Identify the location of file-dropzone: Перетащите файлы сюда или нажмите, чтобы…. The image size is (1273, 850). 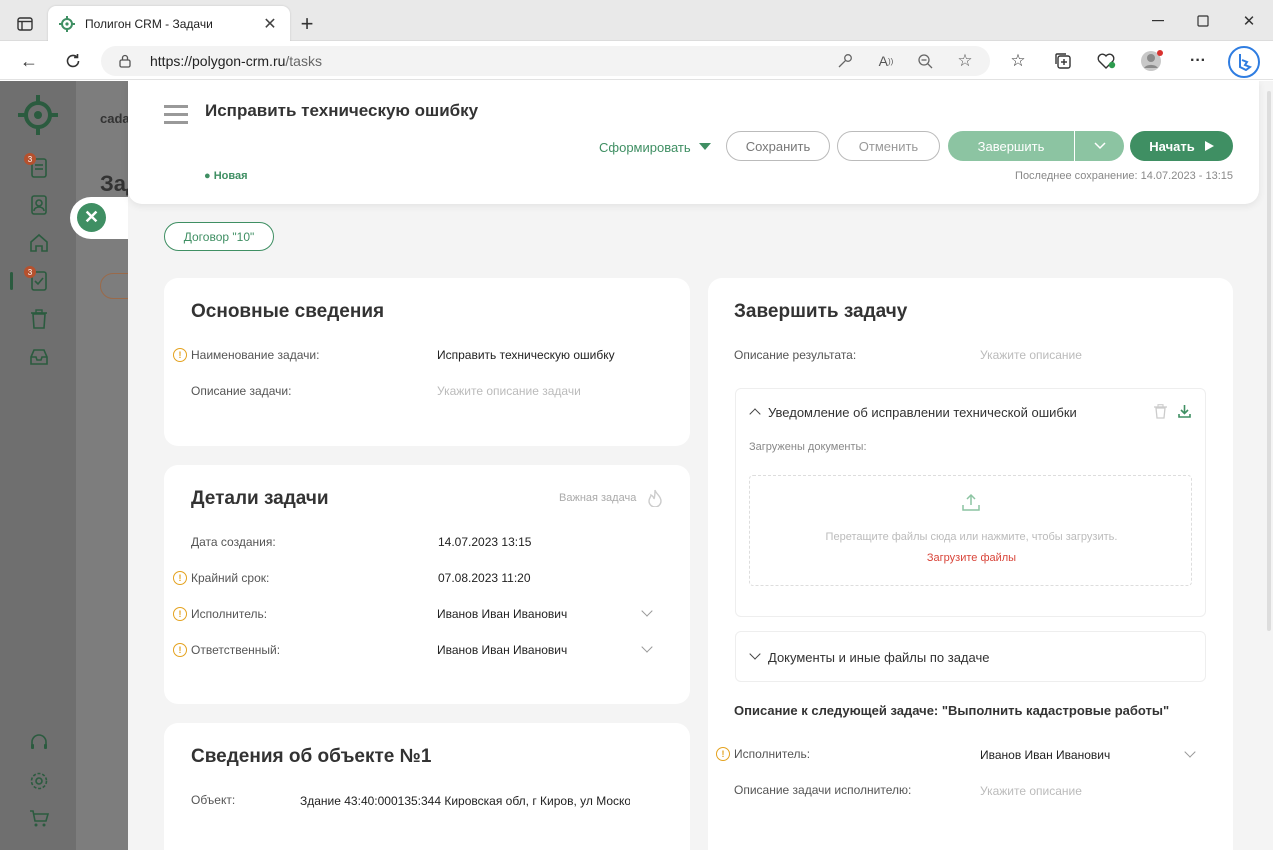
(970, 530).